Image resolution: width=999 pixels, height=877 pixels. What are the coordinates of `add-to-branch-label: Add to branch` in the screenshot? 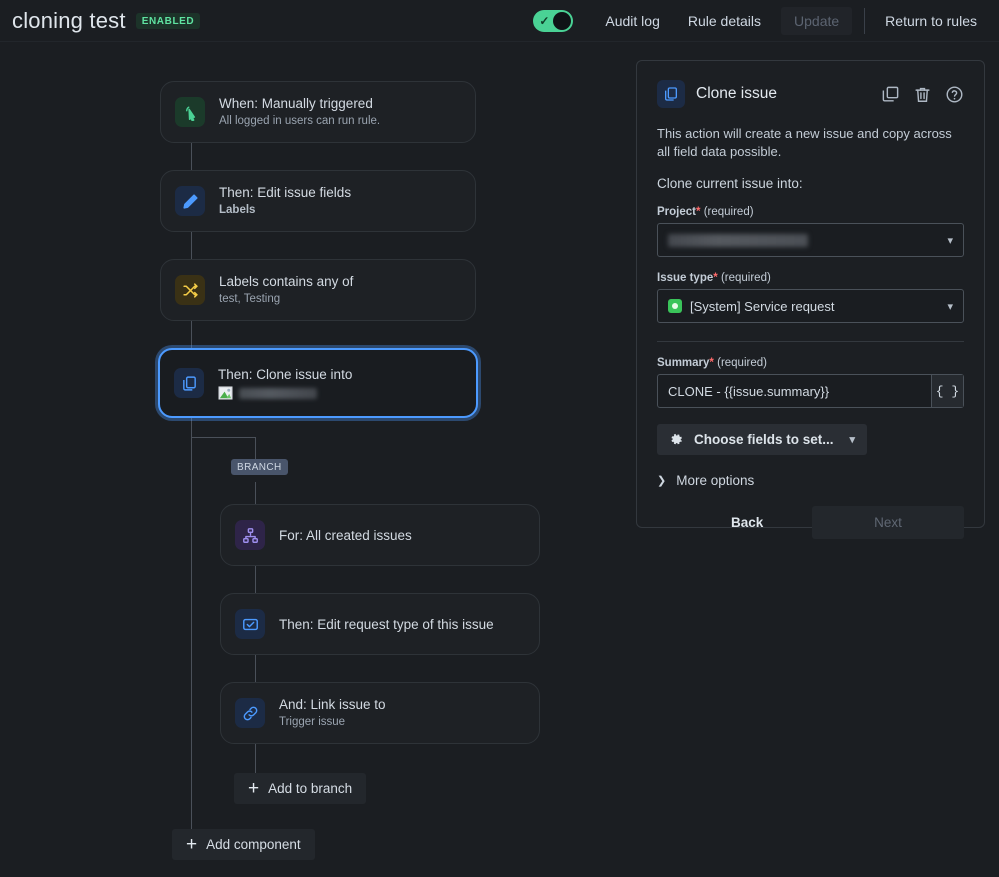 It's located at (310, 788).